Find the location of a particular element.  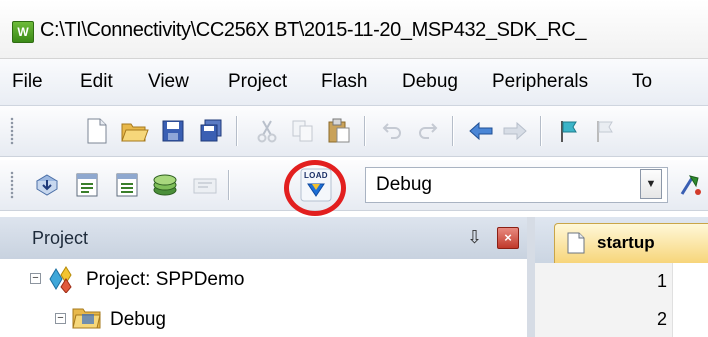

back-arrow-icon is located at coordinates (481, 131).